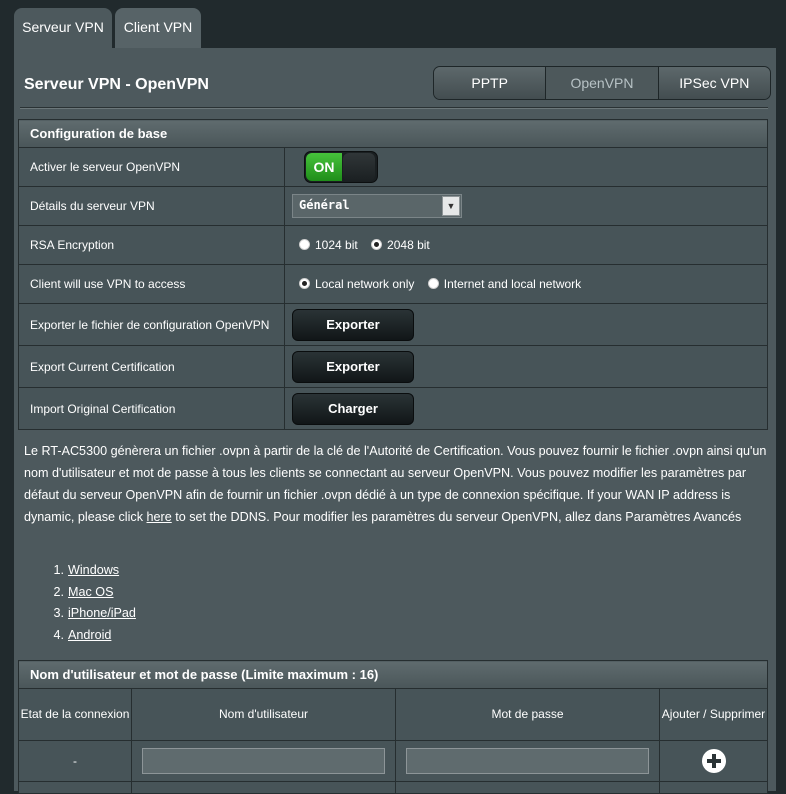 This screenshot has width=786, height=794. I want to click on row-rsa-encryption: RSA Encryption 1024 bit 2048 bit, so click(393, 245).